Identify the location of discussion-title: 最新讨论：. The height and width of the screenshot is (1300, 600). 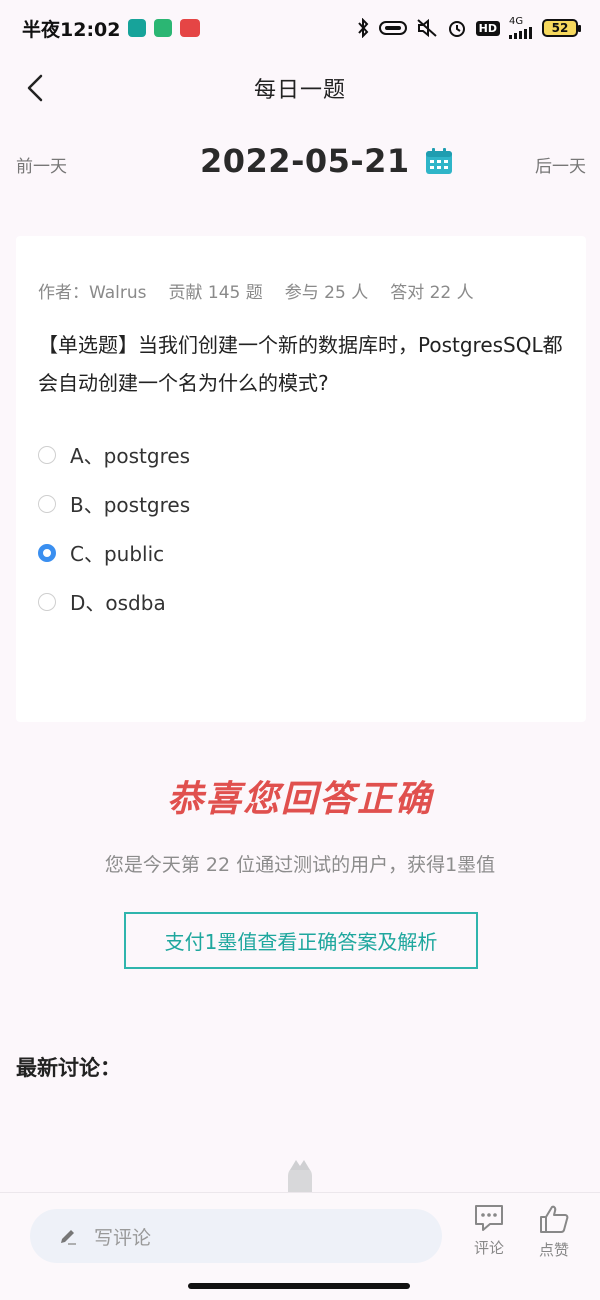
(68, 1068).